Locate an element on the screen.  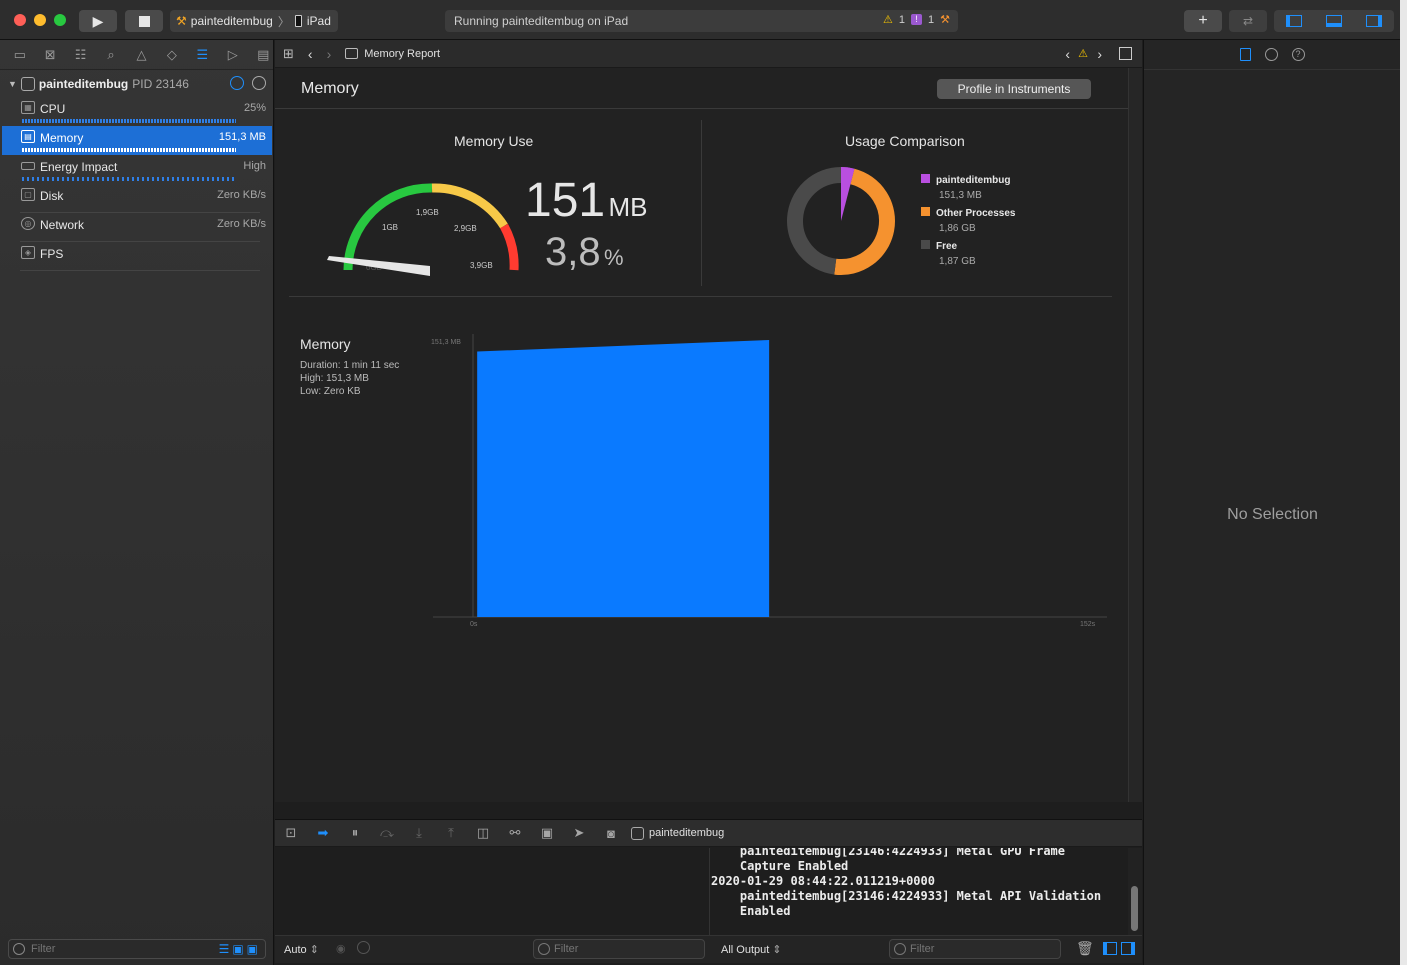
breakpoint-icon: ▷ is located at coordinates (232, 55).